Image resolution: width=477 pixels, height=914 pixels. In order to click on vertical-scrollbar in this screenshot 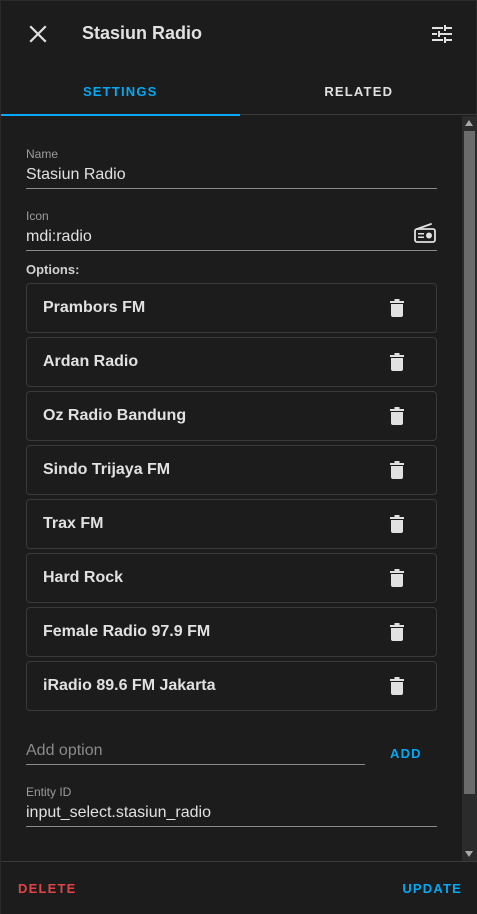, I will do `click(469, 488)`.